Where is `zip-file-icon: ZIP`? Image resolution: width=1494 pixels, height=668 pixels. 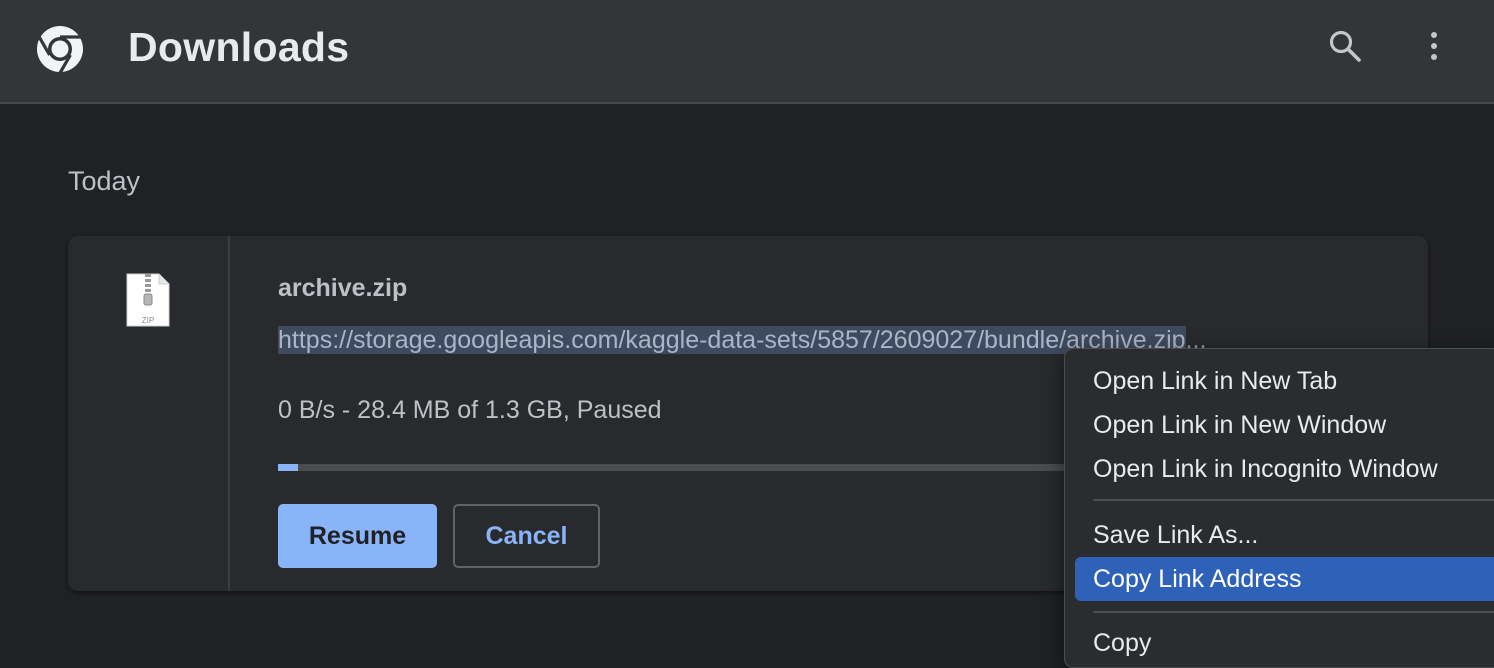
zip-file-icon: ZIP is located at coordinates (148, 300).